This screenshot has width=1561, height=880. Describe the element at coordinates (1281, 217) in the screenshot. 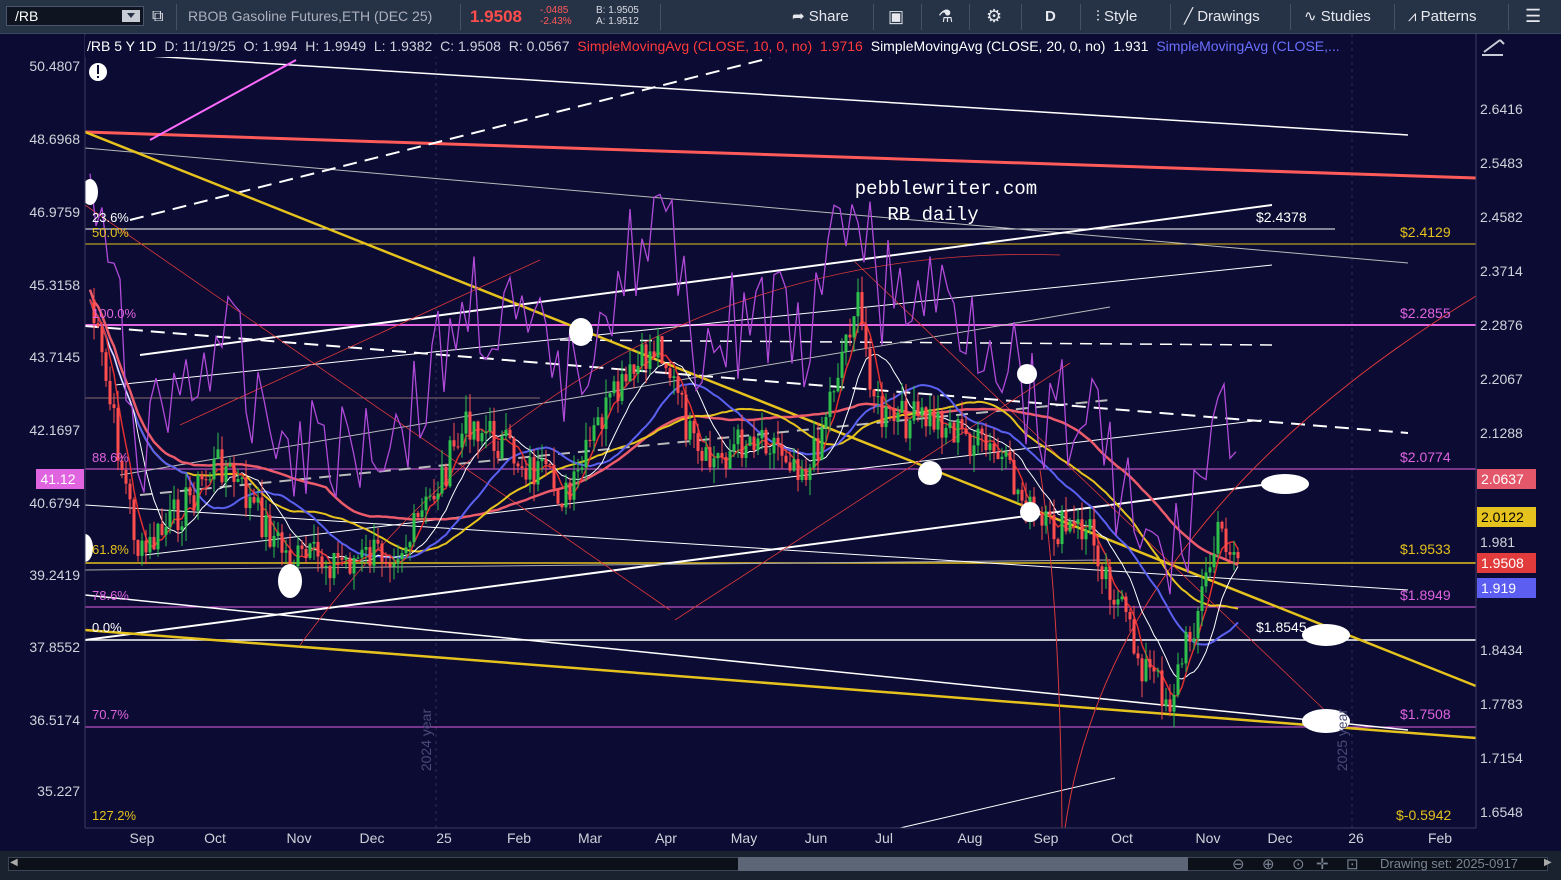

I see `price-level-label: $2.4378` at that location.